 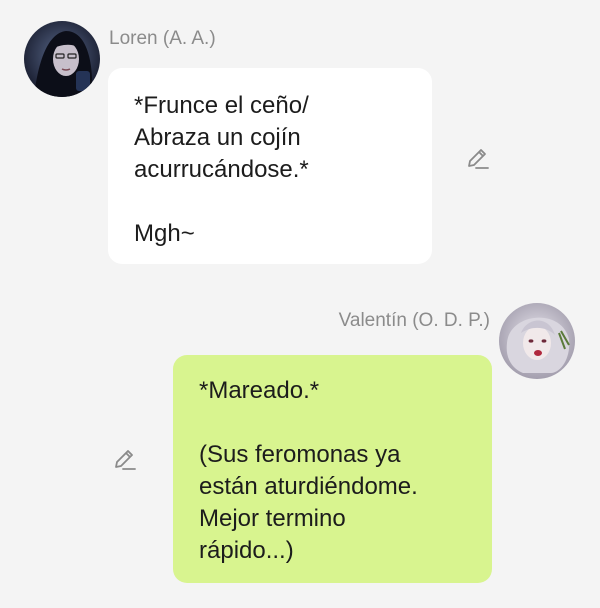 I want to click on avatar-valentin-image, so click(x=537, y=341).